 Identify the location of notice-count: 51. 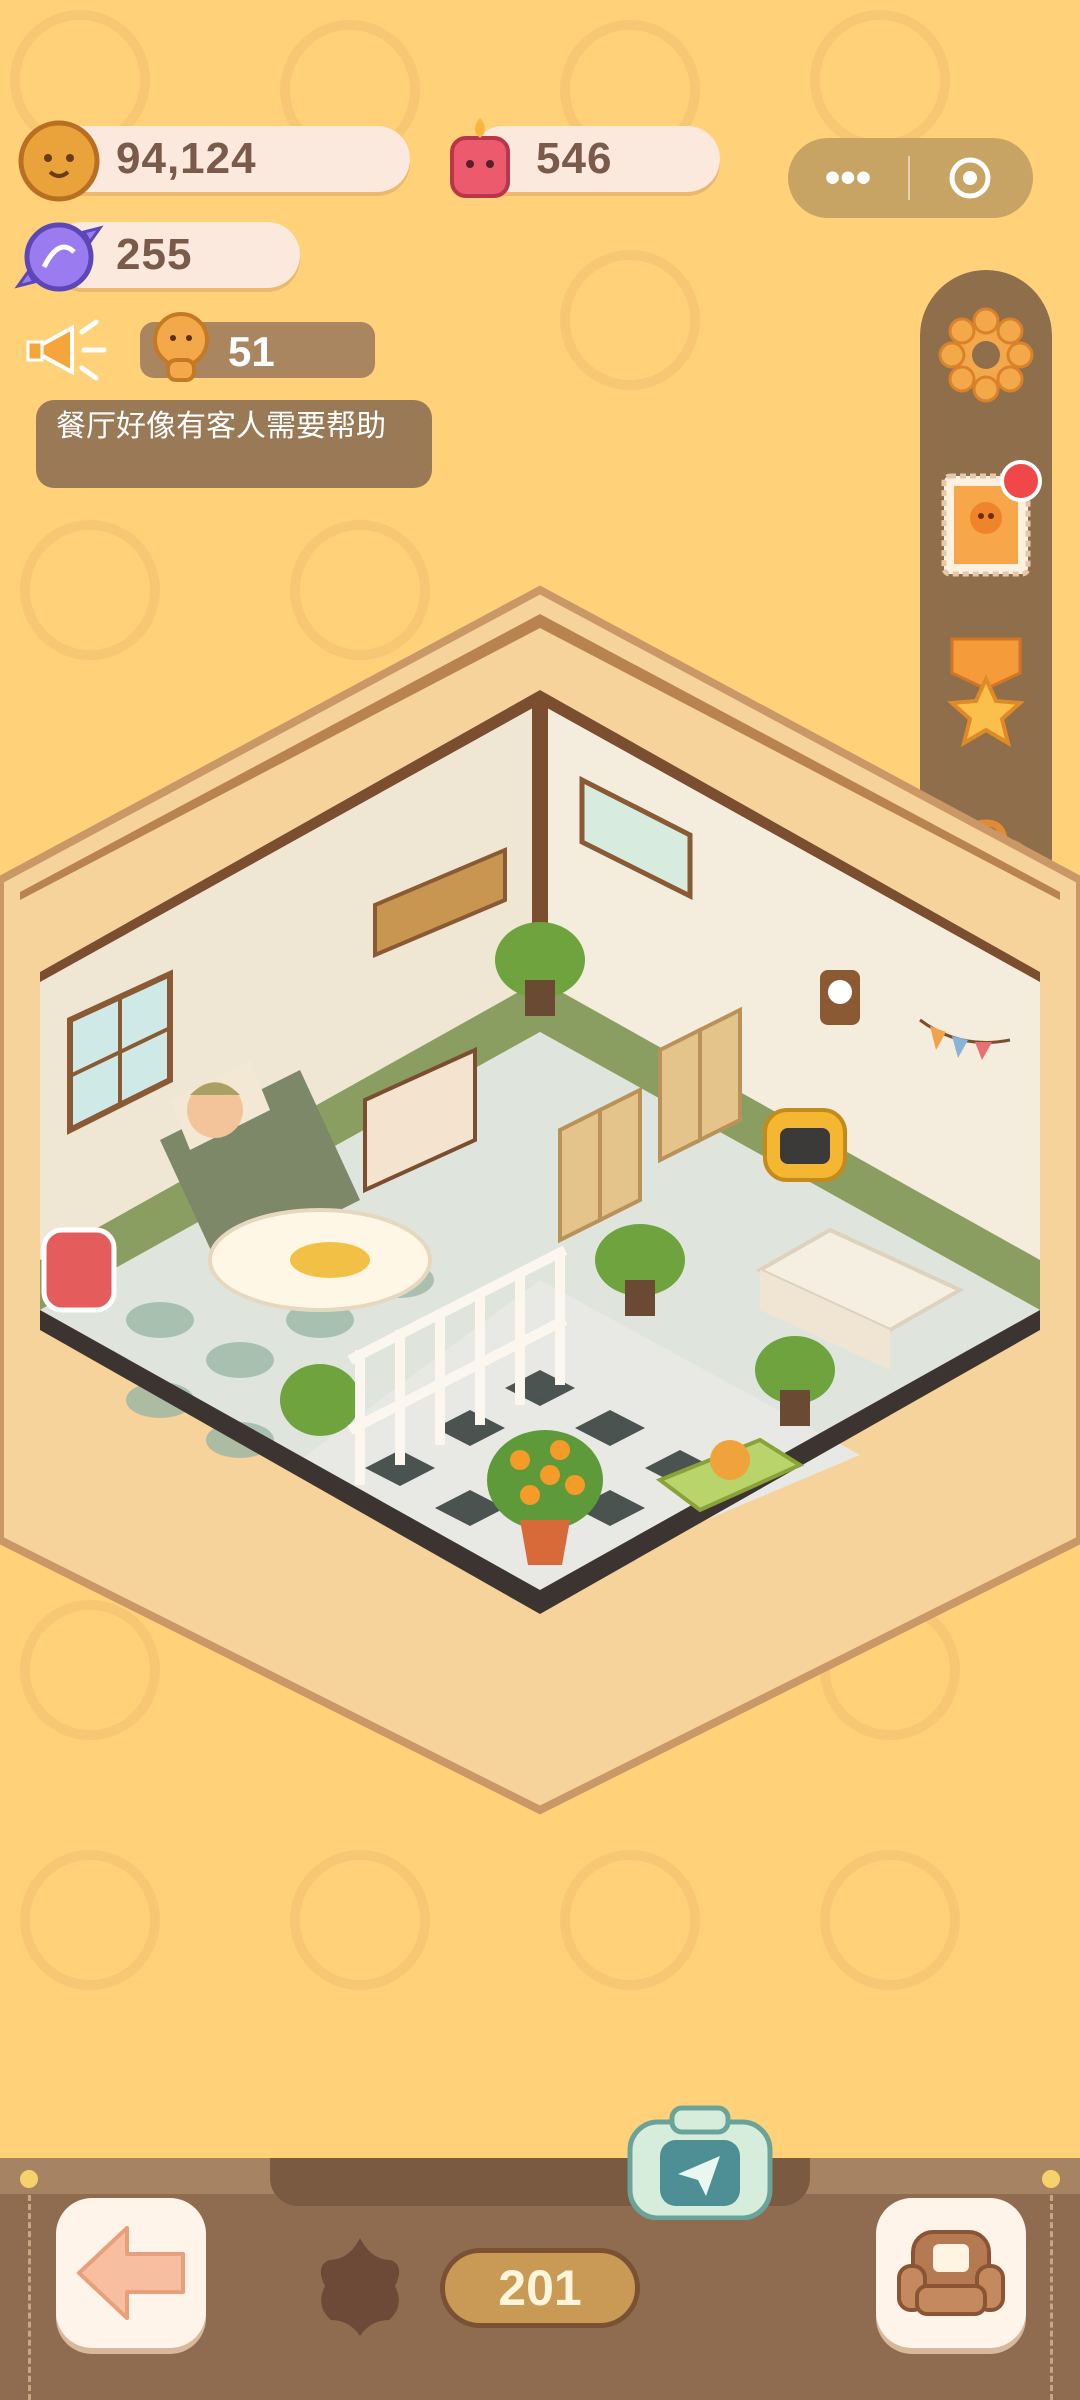
(251, 351).